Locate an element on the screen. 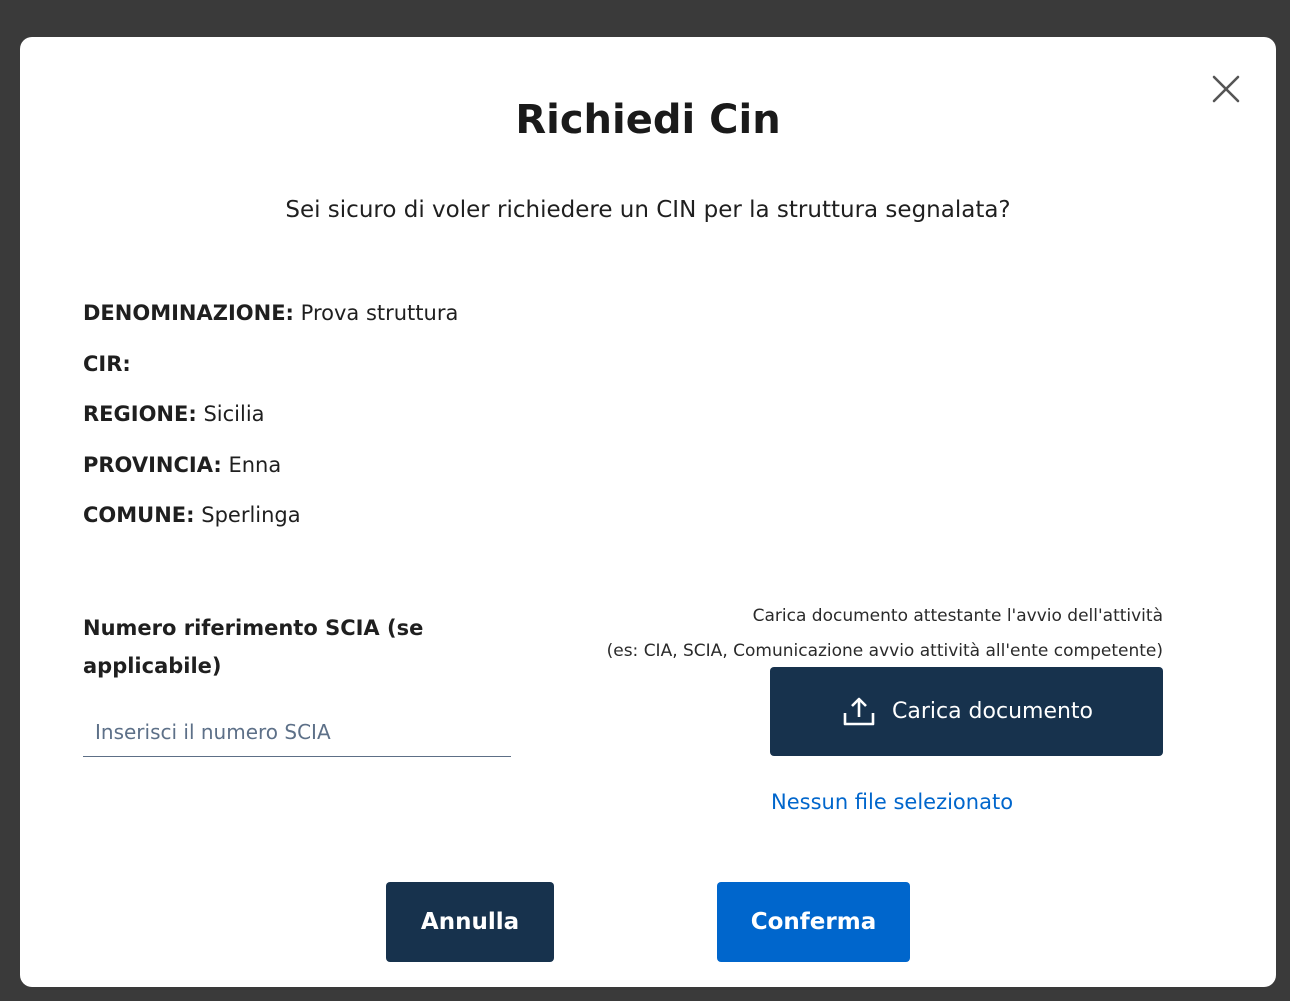 The image size is (1290, 1001). scia-number-label: Numero riferimento SCIA (se applicabile) is located at coordinates (253, 647).